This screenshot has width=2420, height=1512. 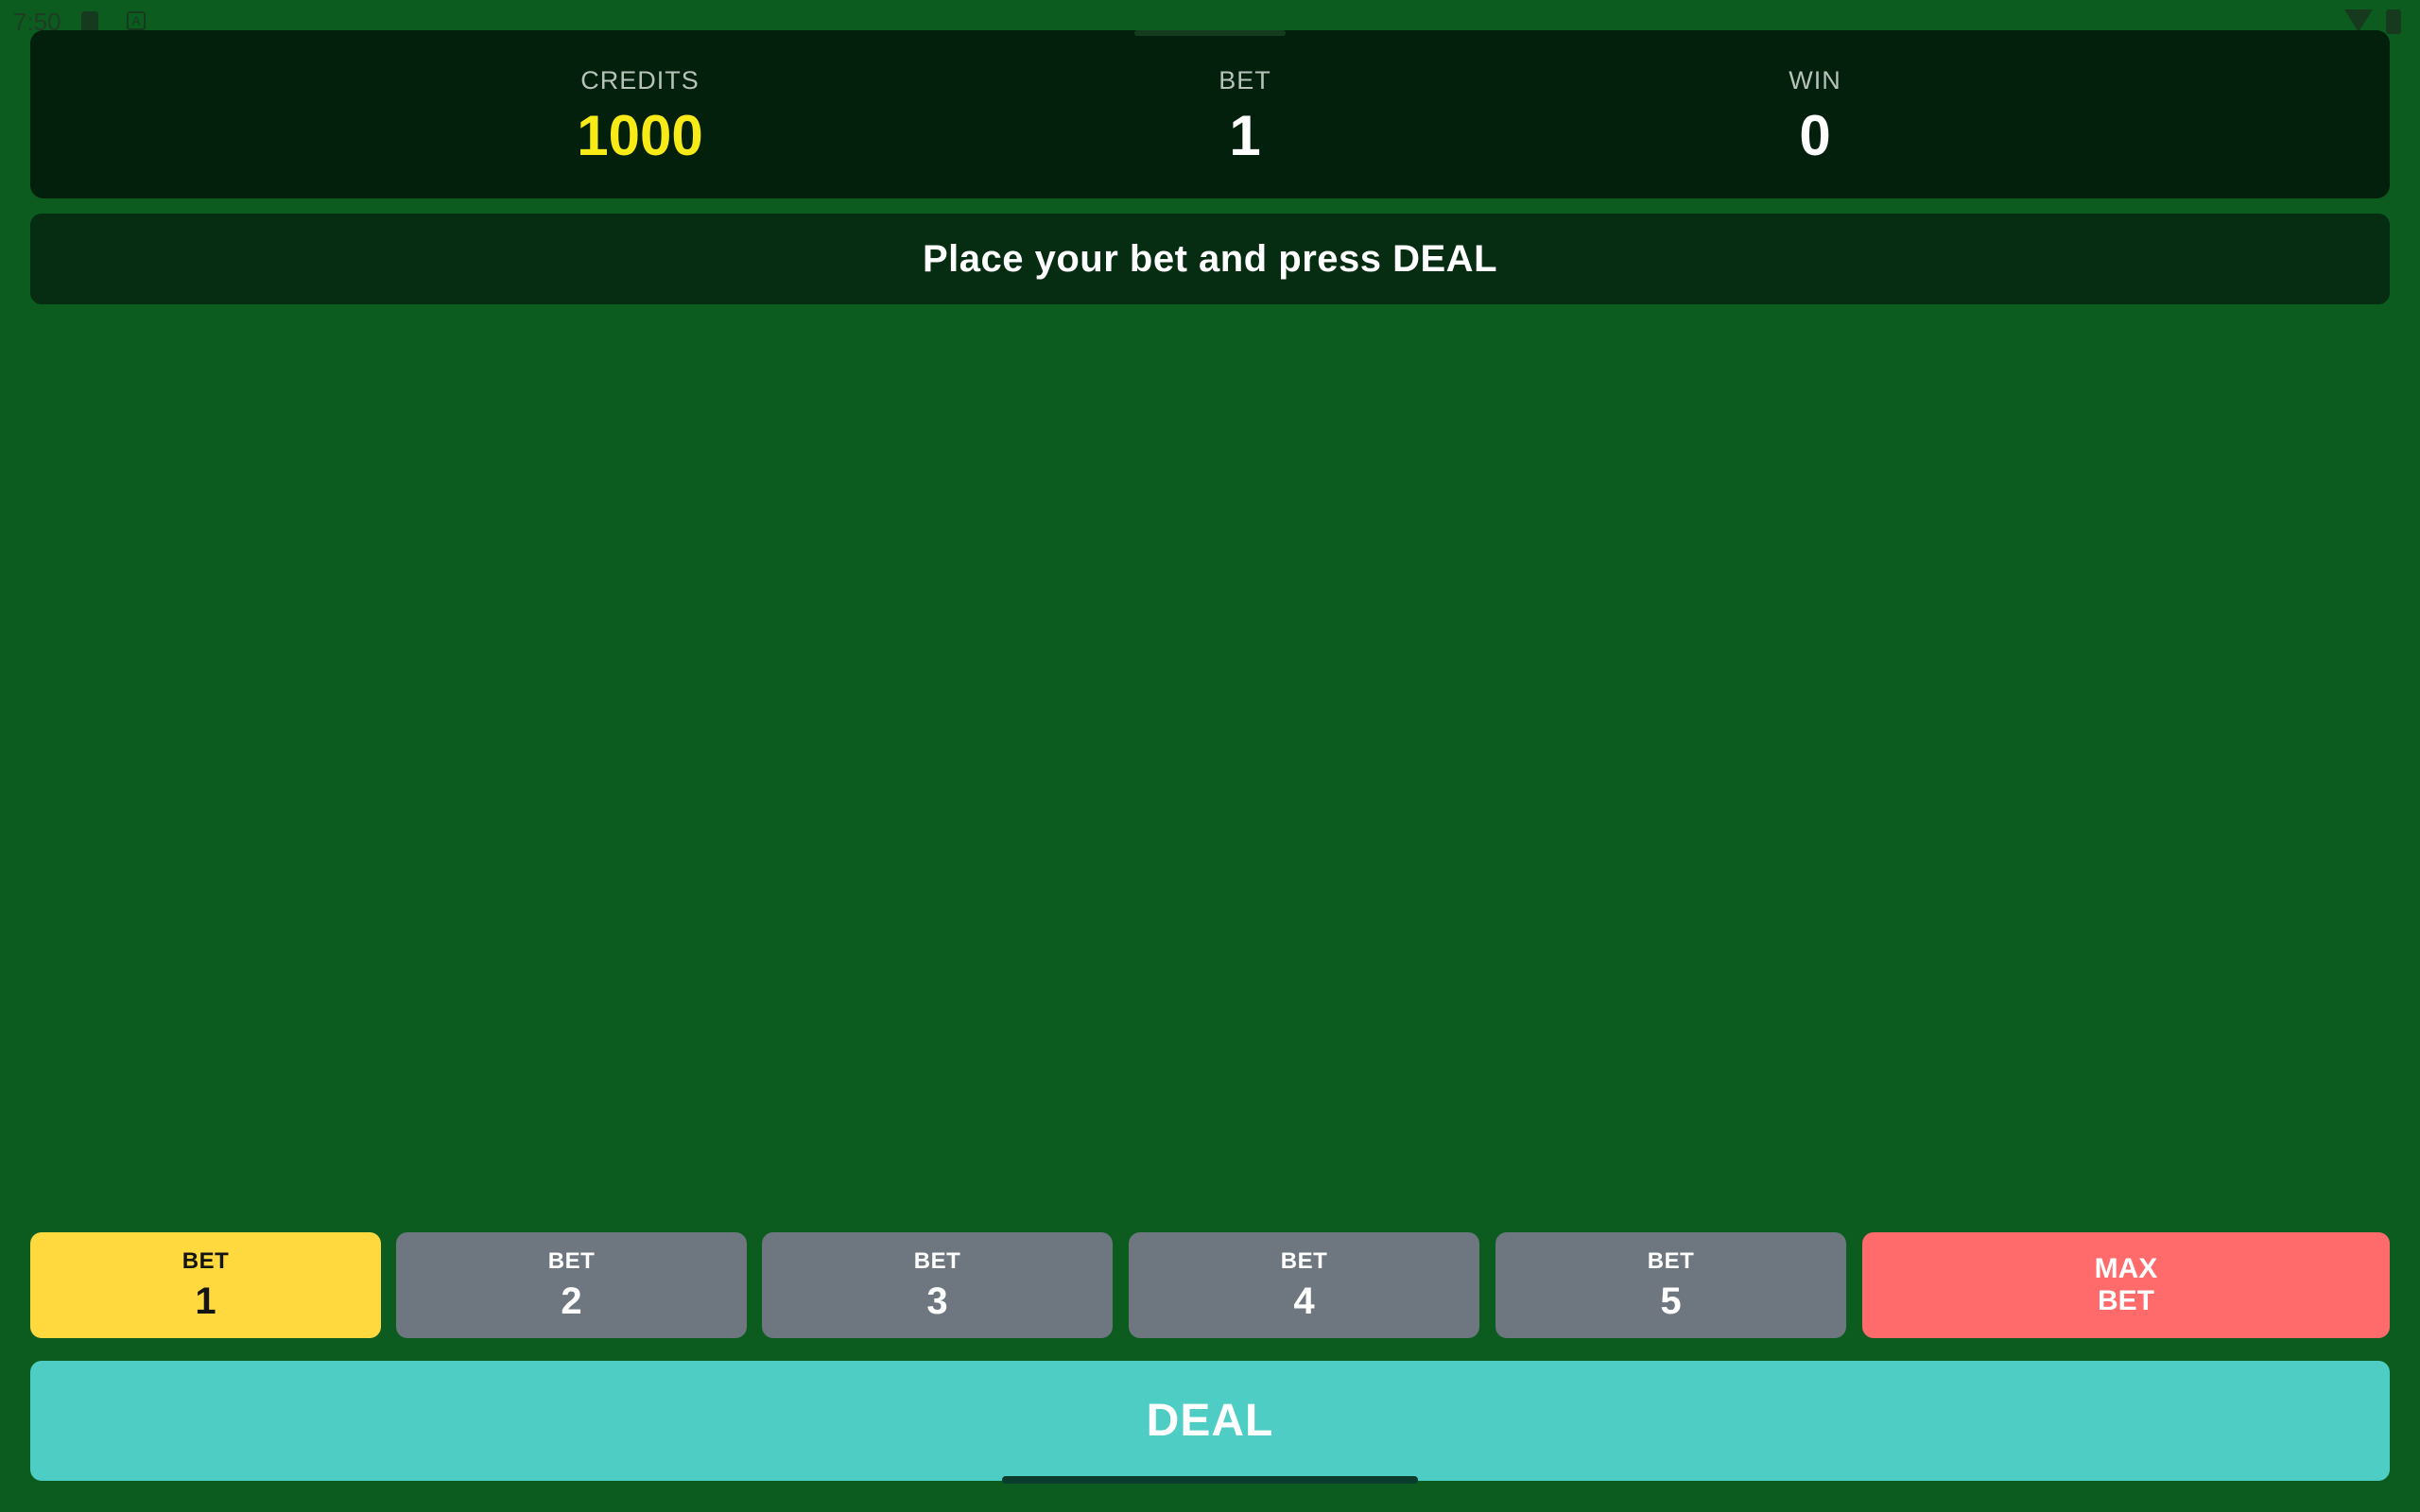 I want to click on bet-1-button: BET 1, so click(x=205, y=1285).